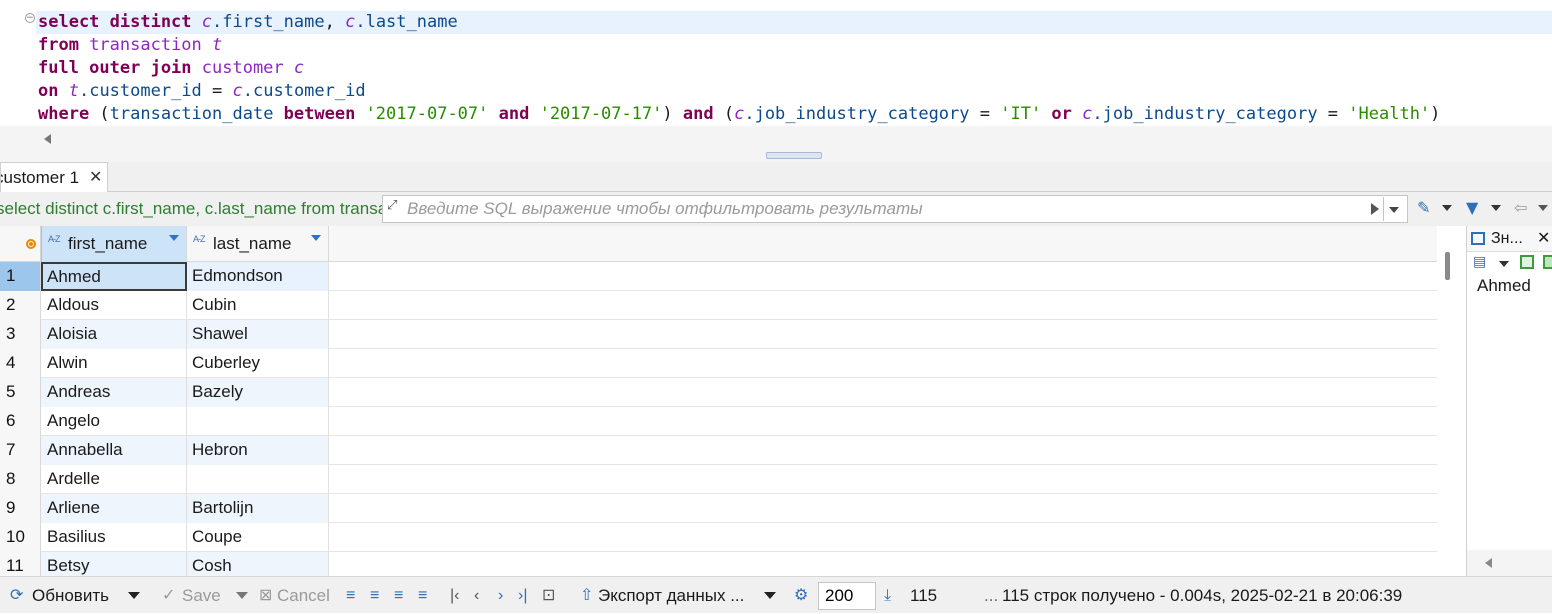 The width and height of the screenshot is (1552, 614). I want to click on row-number: 2, so click(20, 305).